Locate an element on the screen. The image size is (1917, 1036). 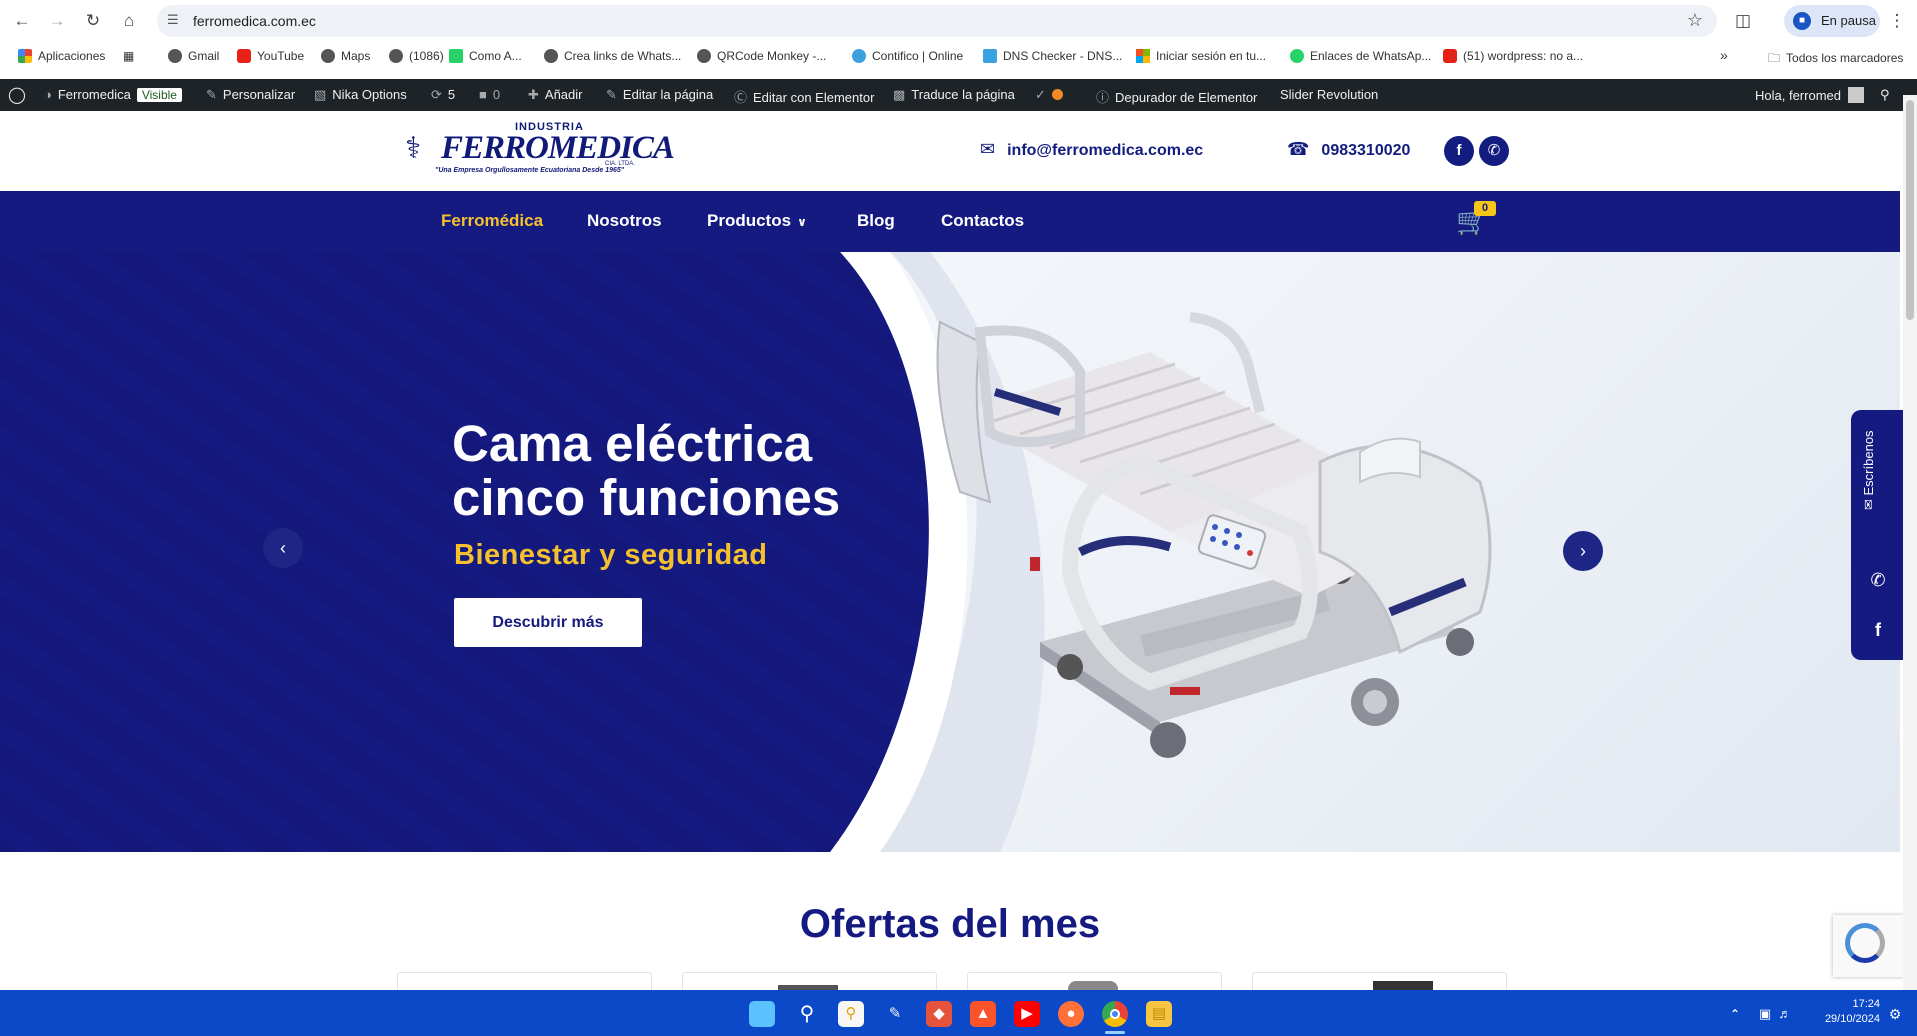
youtube-app-icon: ▶ is located at coordinates (1027, 1014).